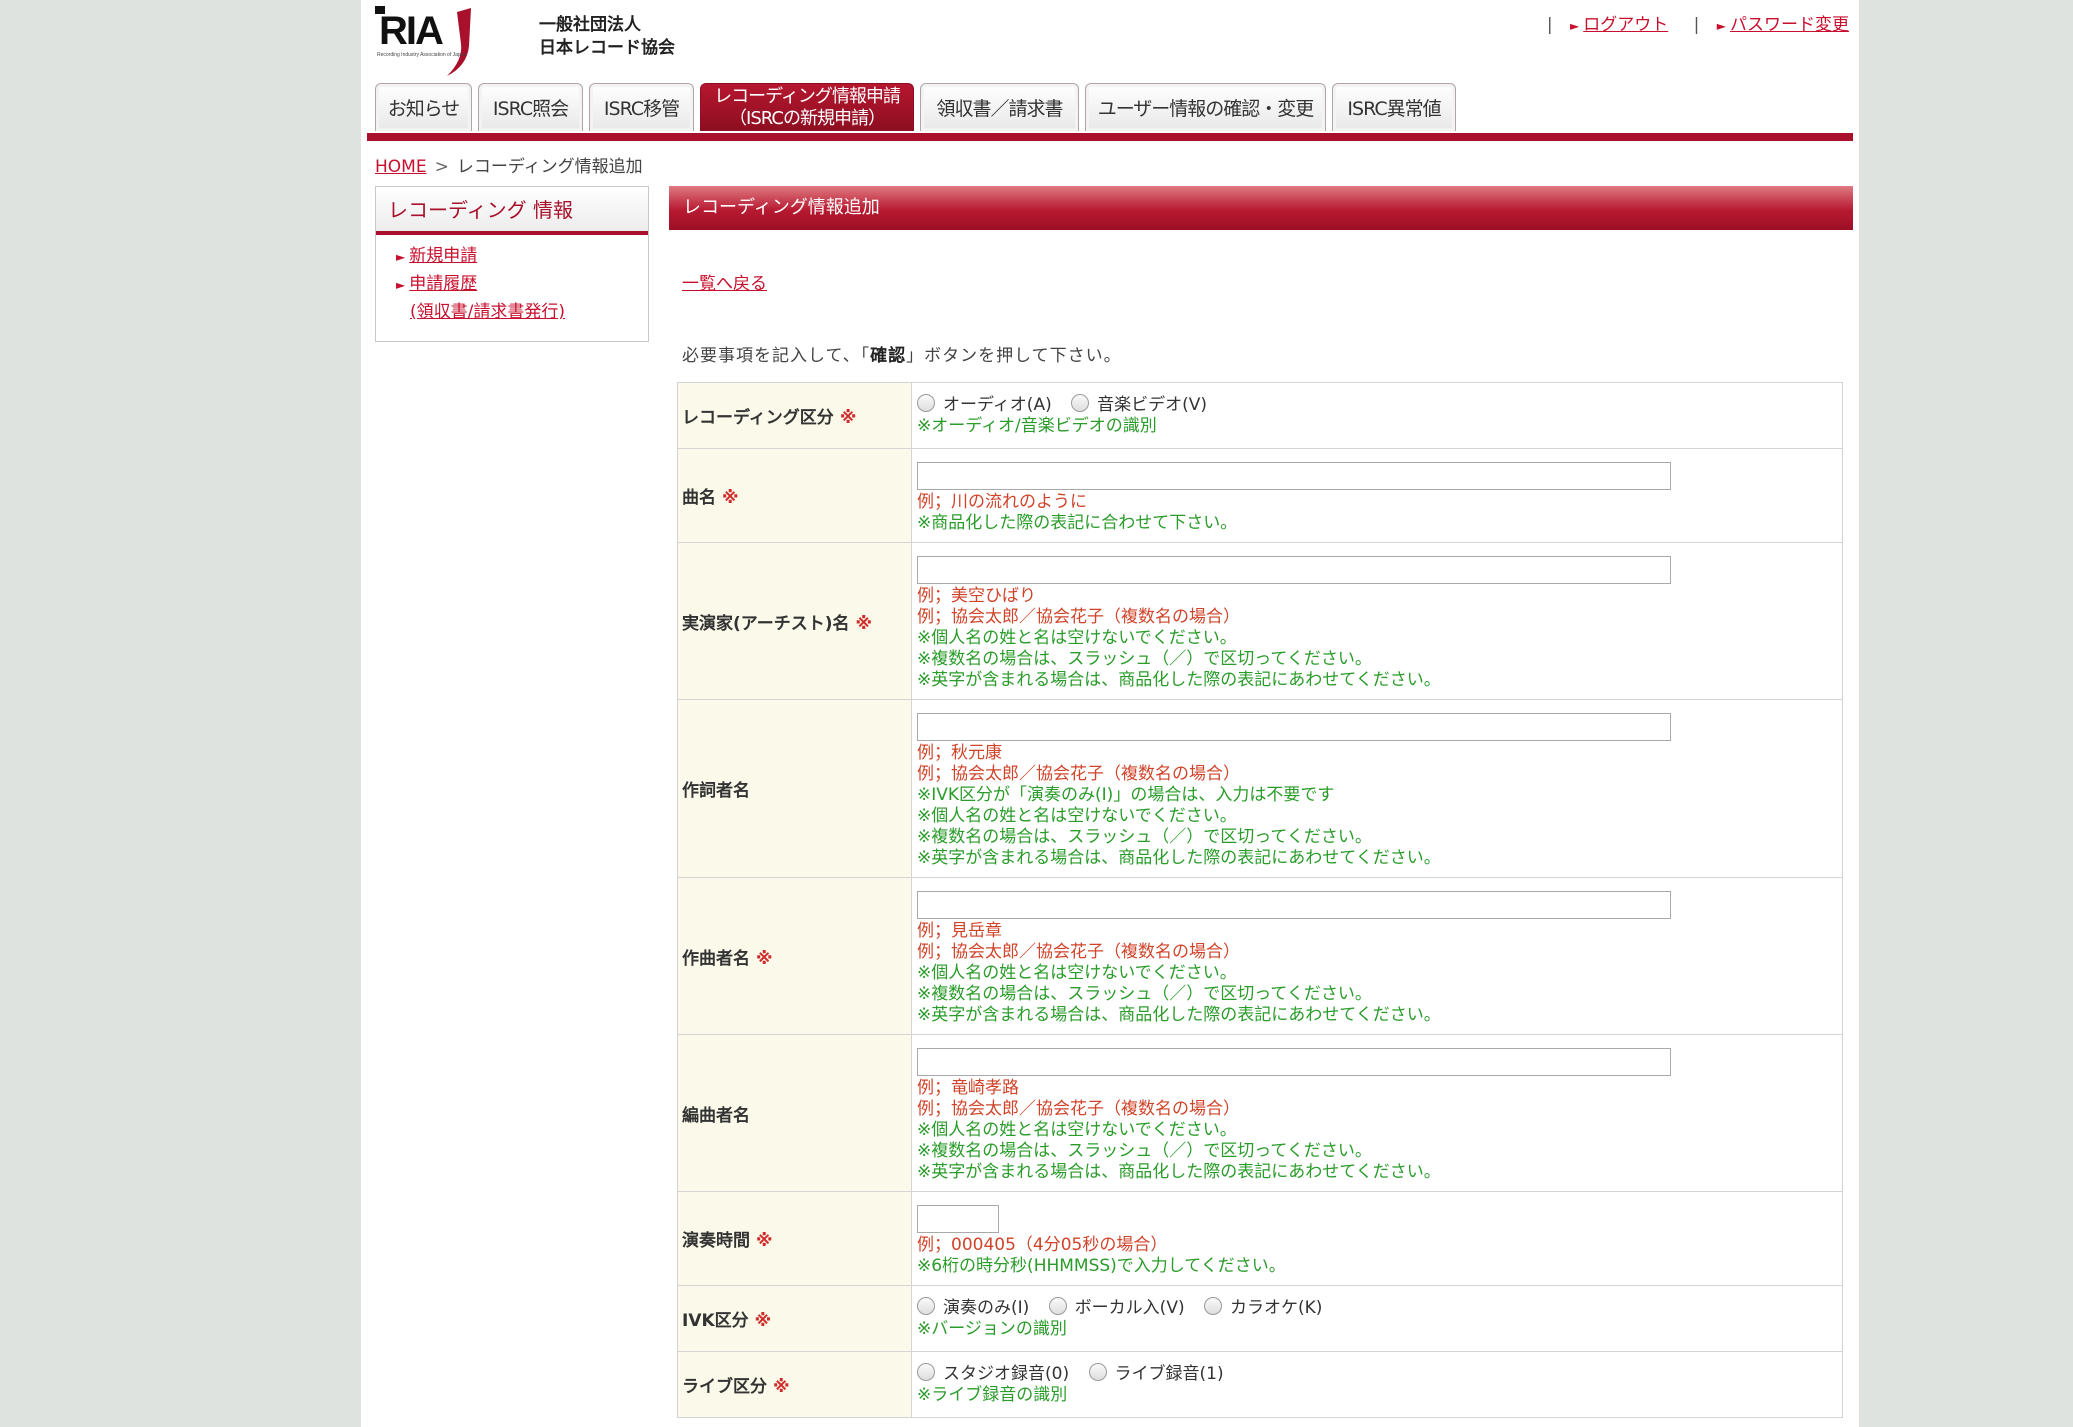 Image resolution: width=2073 pixels, height=1427 pixels. What do you see at coordinates (958, 1219) in the screenshot?
I see `duration-input` at bounding box center [958, 1219].